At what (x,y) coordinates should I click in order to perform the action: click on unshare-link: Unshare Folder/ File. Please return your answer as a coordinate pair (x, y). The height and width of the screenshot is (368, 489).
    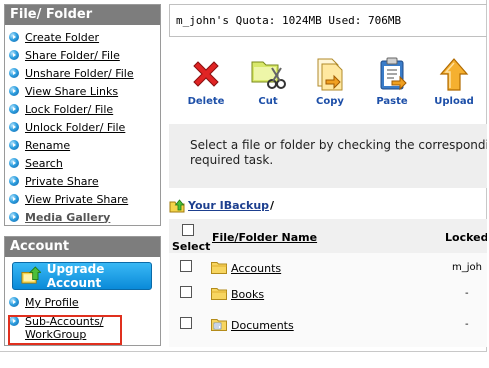
    Looking at the image, I should click on (79, 73).